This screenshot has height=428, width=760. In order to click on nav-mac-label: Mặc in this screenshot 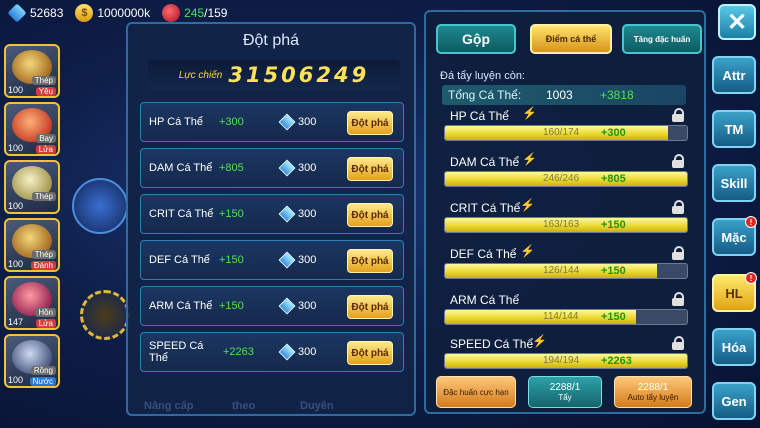, I will do `click(734, 237)`.